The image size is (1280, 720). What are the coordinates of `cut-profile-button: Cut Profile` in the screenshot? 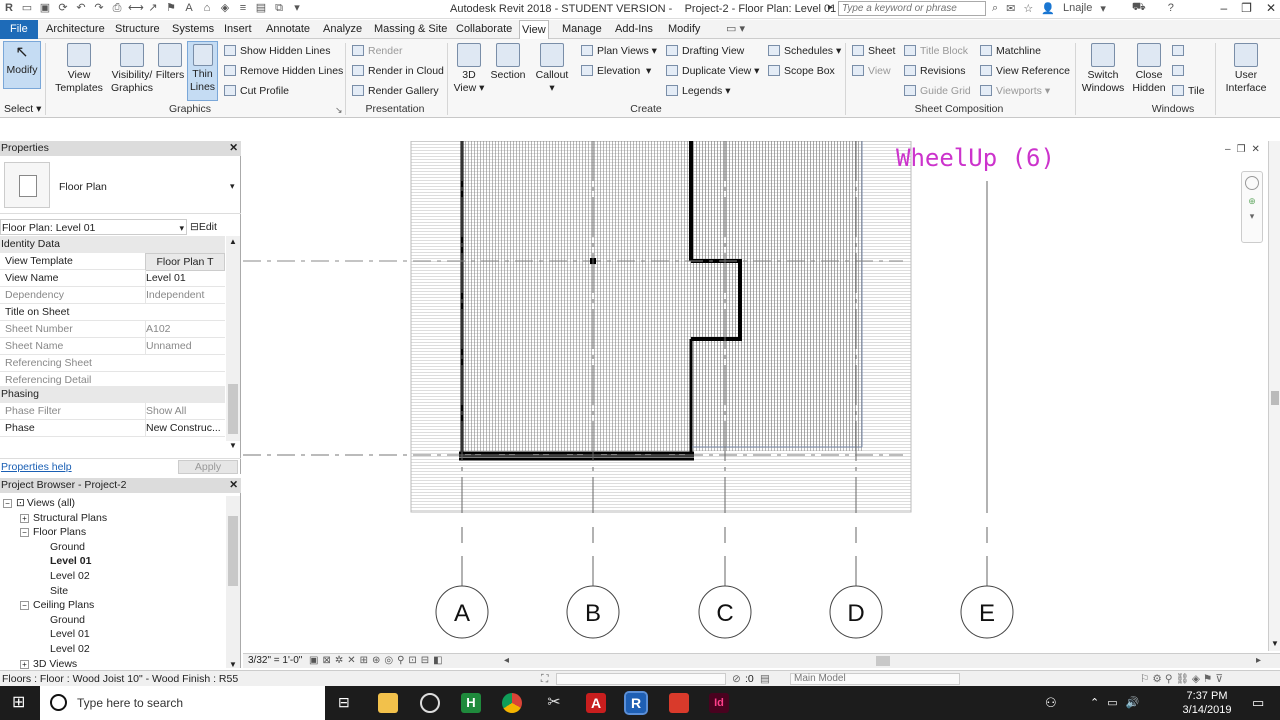 It's located at (256, 91).